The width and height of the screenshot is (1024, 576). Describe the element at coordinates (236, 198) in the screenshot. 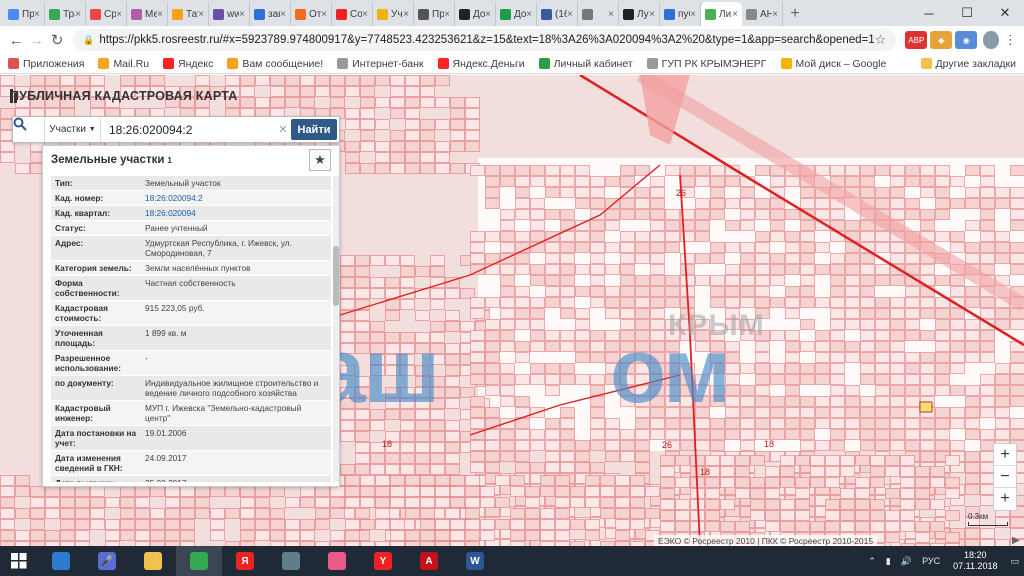

I see `property-link: 18:26:020094:2` at that location.